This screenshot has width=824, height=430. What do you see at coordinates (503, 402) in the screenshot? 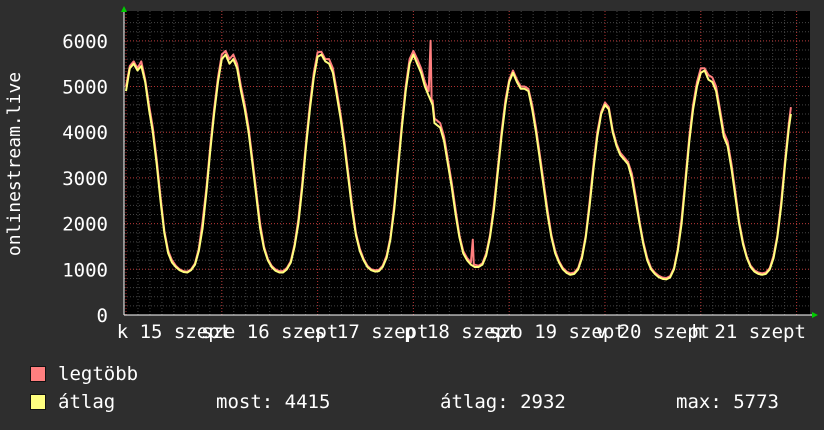
I see `stat-average: átlag: 2932` at bounding box center [503, 402].